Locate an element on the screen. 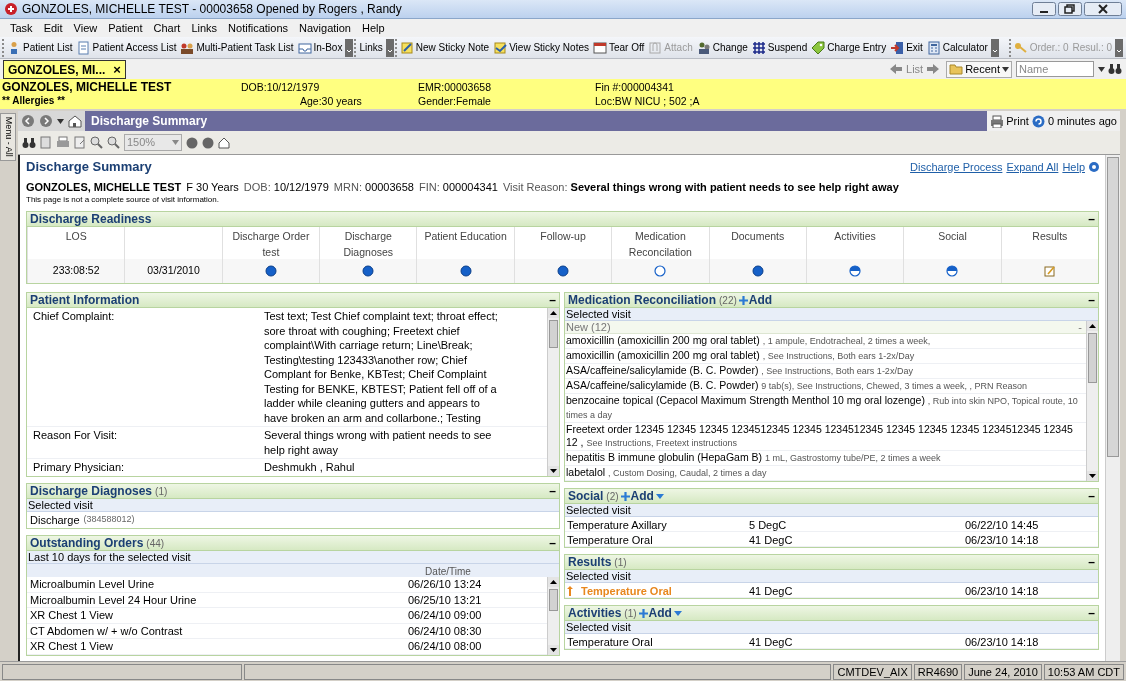  menu-item: Navigation is located at coordinates (325, 28).